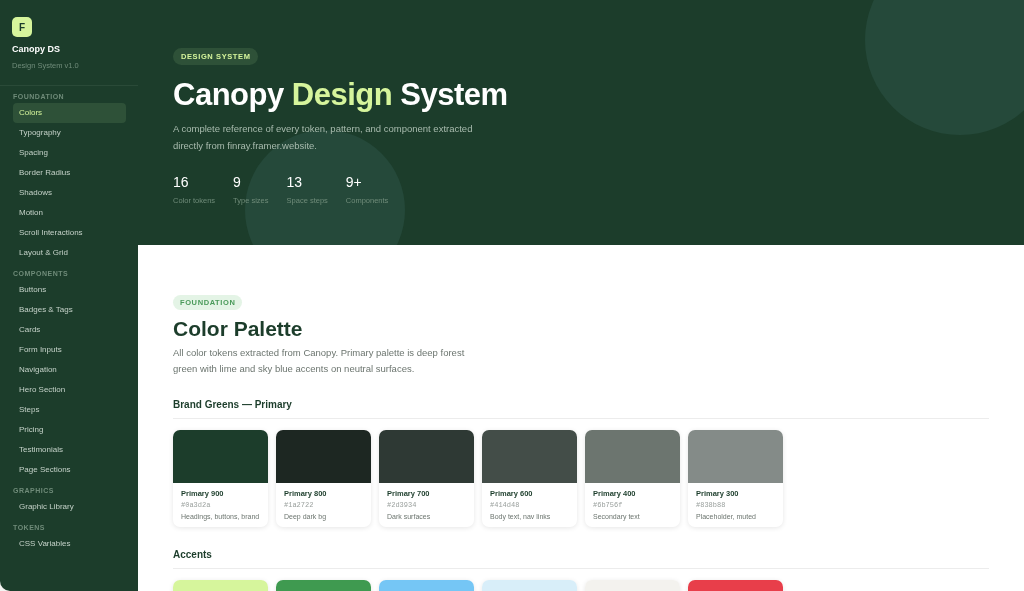 Image resolution: width=1024 pixels, height=591 pixels. I want to click on sidebar-item: Form Inputs, so click(69, 349).